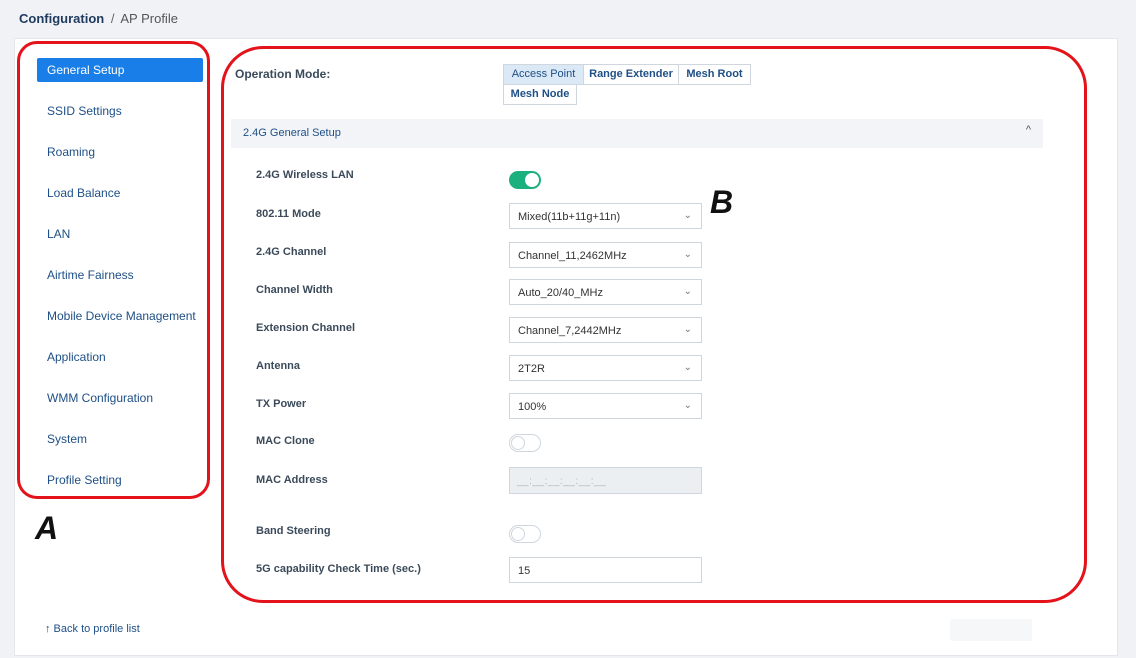  What do you see at coordinates (47, 528) in the screenshot?
I see `annotation-label-a: A` at bounding box center [47, 528].